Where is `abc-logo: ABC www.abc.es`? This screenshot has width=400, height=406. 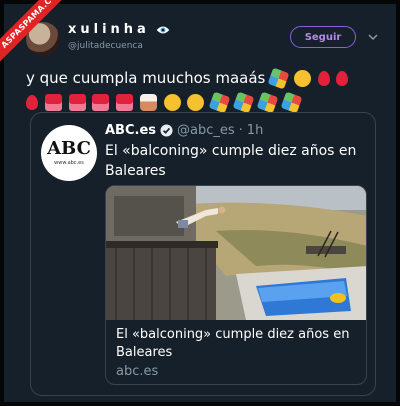
abc-logo: ABC www.abc.es is located at coordinates (69, 153).